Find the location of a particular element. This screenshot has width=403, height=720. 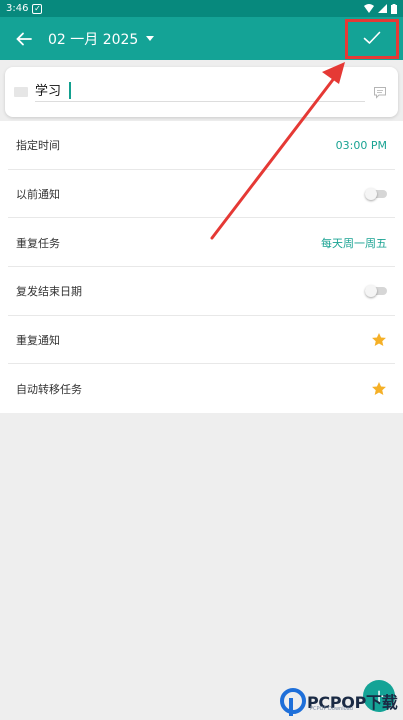

checkmark-icon is located at coordinates (372, 37).